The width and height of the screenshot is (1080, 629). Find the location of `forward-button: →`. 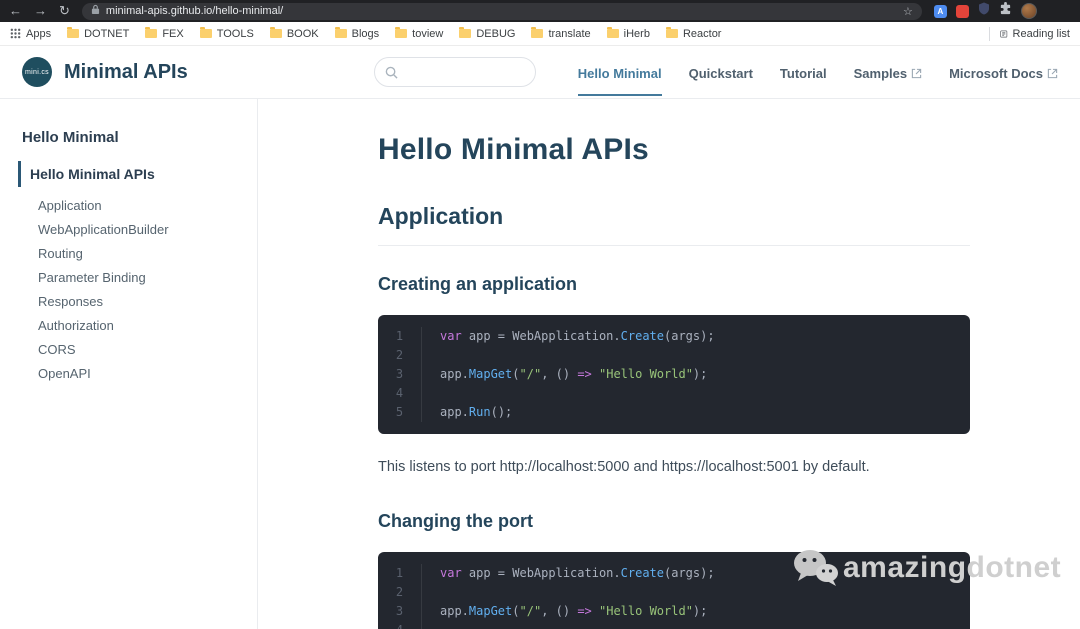

forward-button: → is located at coordinates (40, 11).